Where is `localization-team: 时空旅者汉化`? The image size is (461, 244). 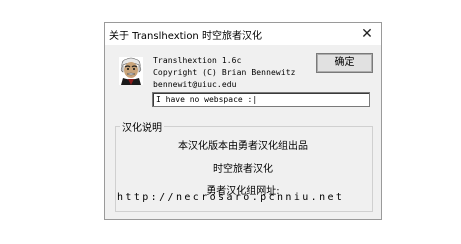
localization-team: 时空旅者汉化 is located at coordinates (243, 169).